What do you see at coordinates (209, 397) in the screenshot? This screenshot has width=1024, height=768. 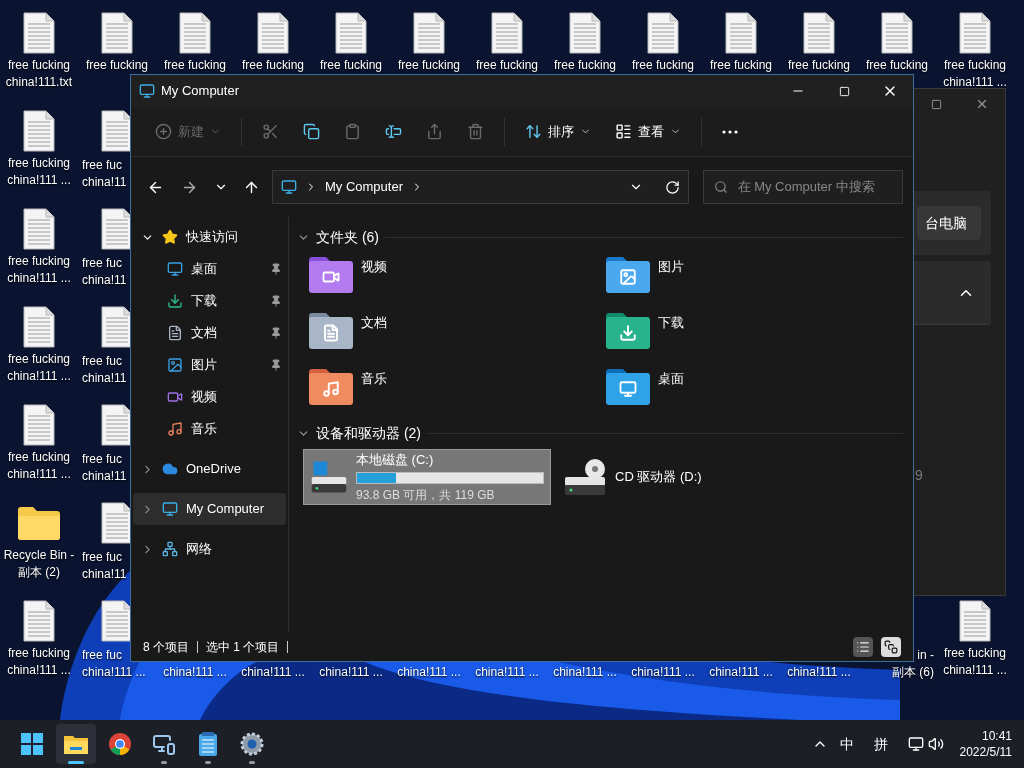 I see `sidebar-item: 视频` at bounding box center [209, 397].